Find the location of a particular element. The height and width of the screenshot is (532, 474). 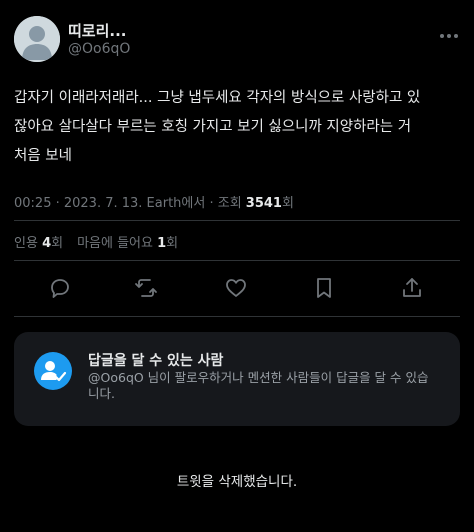

tweet-meta: 00:25 · 2023. 7. 13. Earth에서 · 조회 3541회 is located at coordinates (154, 201).